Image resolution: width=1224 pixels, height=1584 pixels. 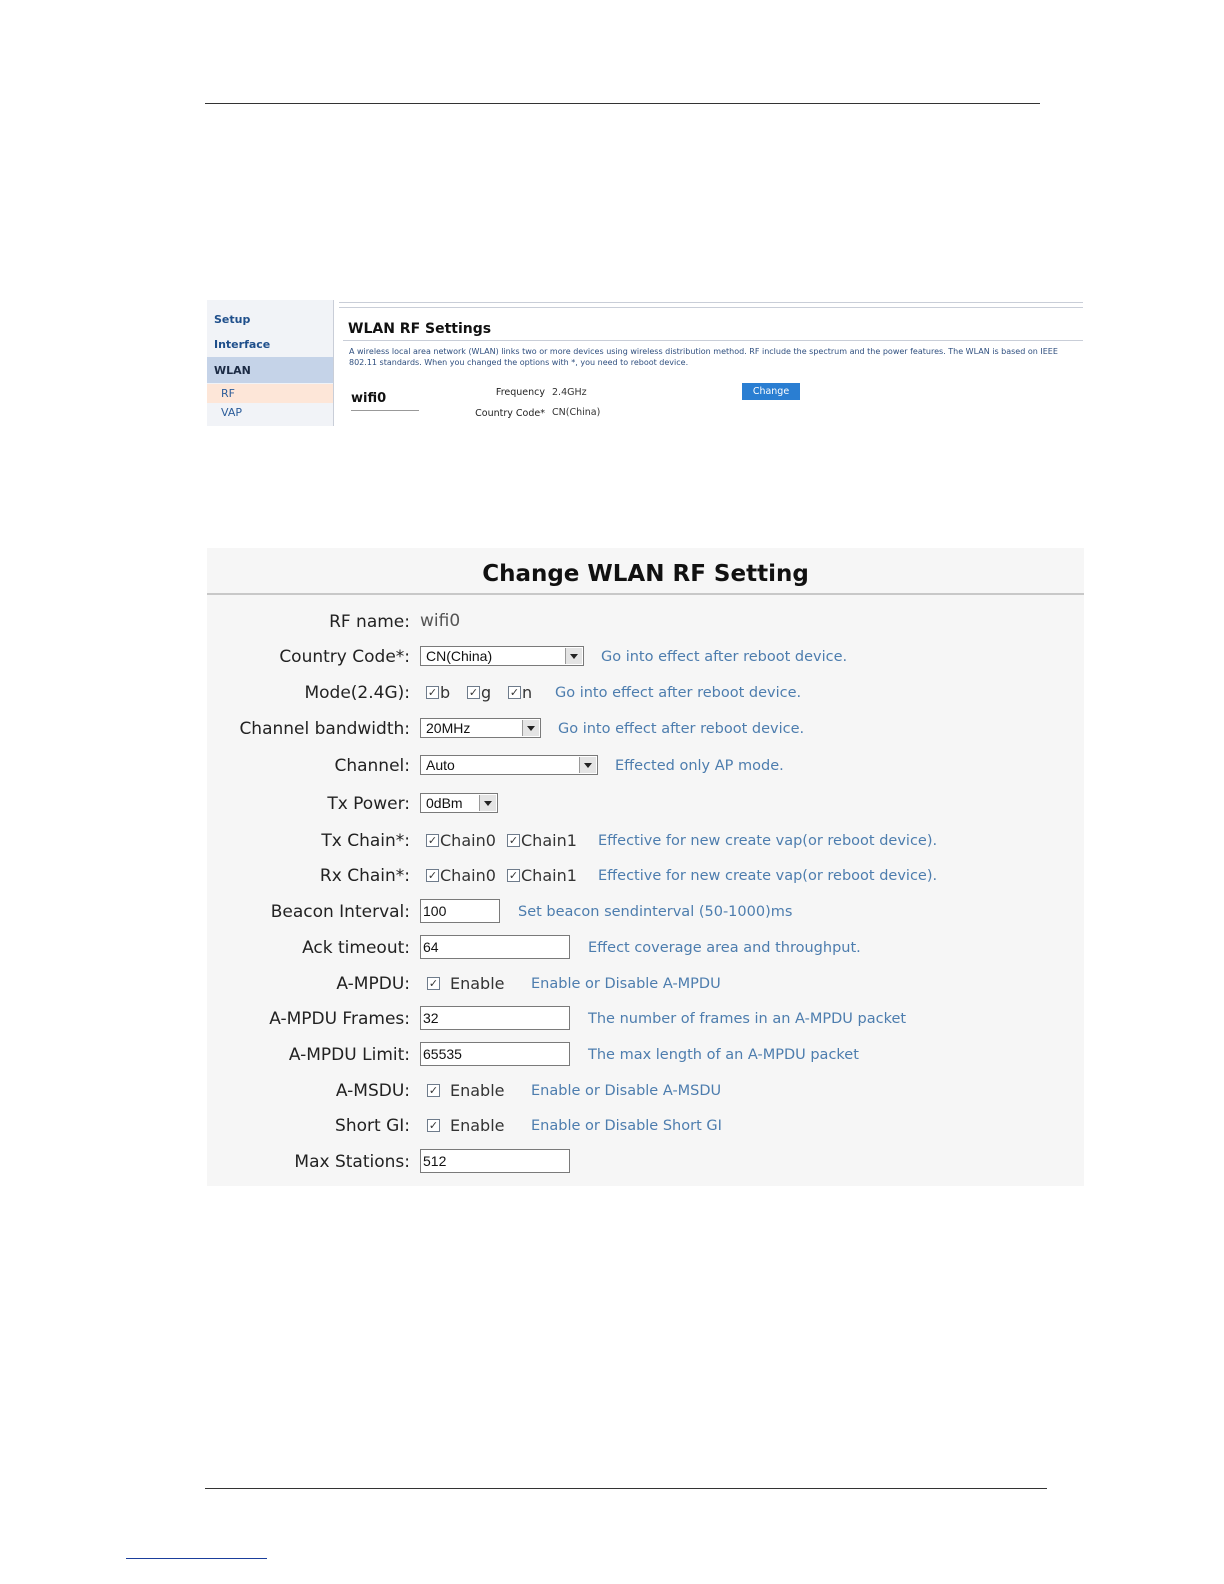 What do you see at coordinates (747, 1019) in the screenshot?
I see `ampdu-frames-hint: The number of frames in an A-MPDU packet` at bounding box center [747, 1019].